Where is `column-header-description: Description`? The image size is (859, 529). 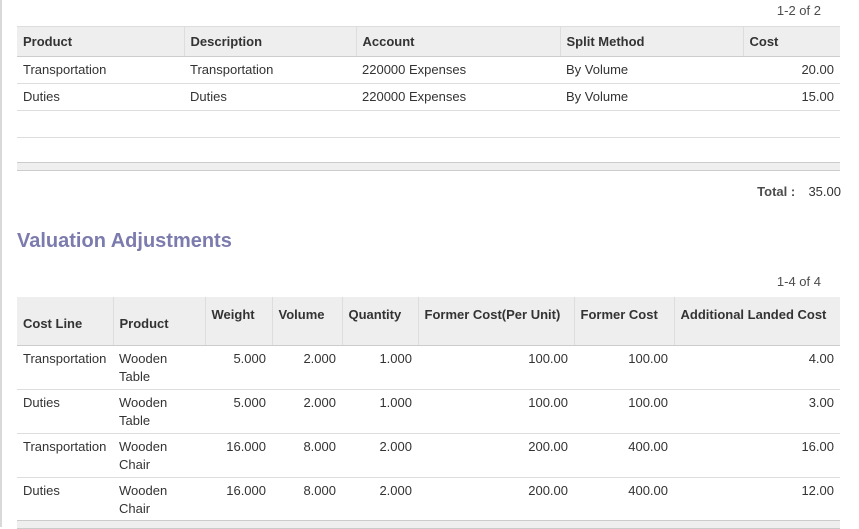 column-header-description: Description is located at coordinates (269, 41).